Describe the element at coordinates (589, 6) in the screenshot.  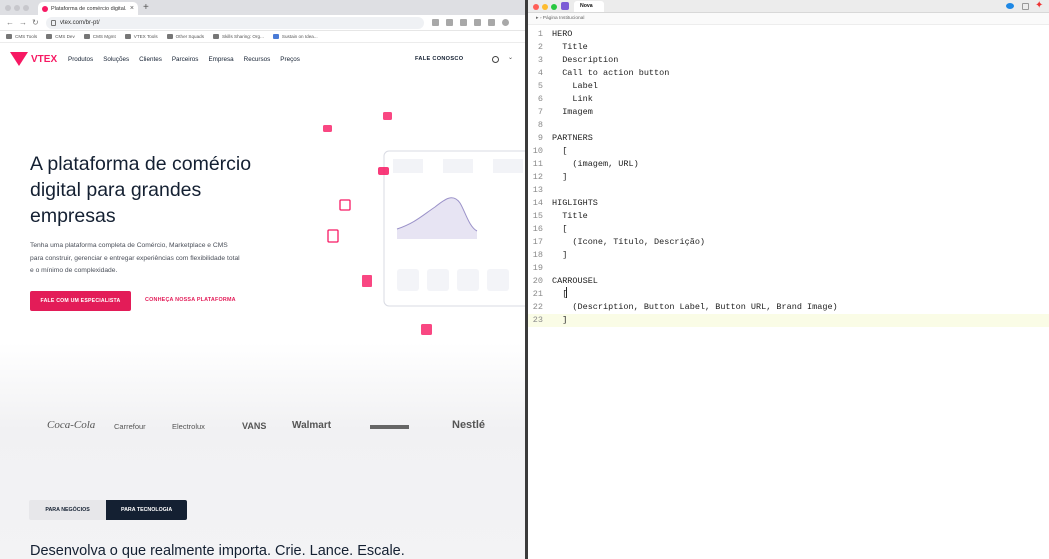
I see `document-tab: Nova` at that location.